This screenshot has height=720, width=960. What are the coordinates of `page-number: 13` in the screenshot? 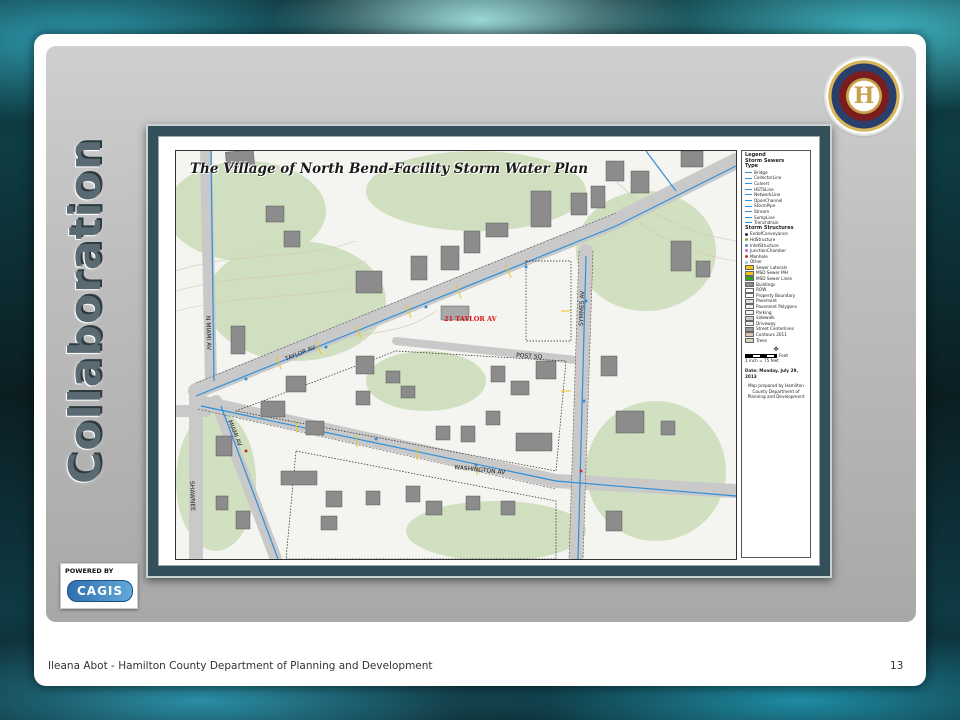 It's located at (897, 666).